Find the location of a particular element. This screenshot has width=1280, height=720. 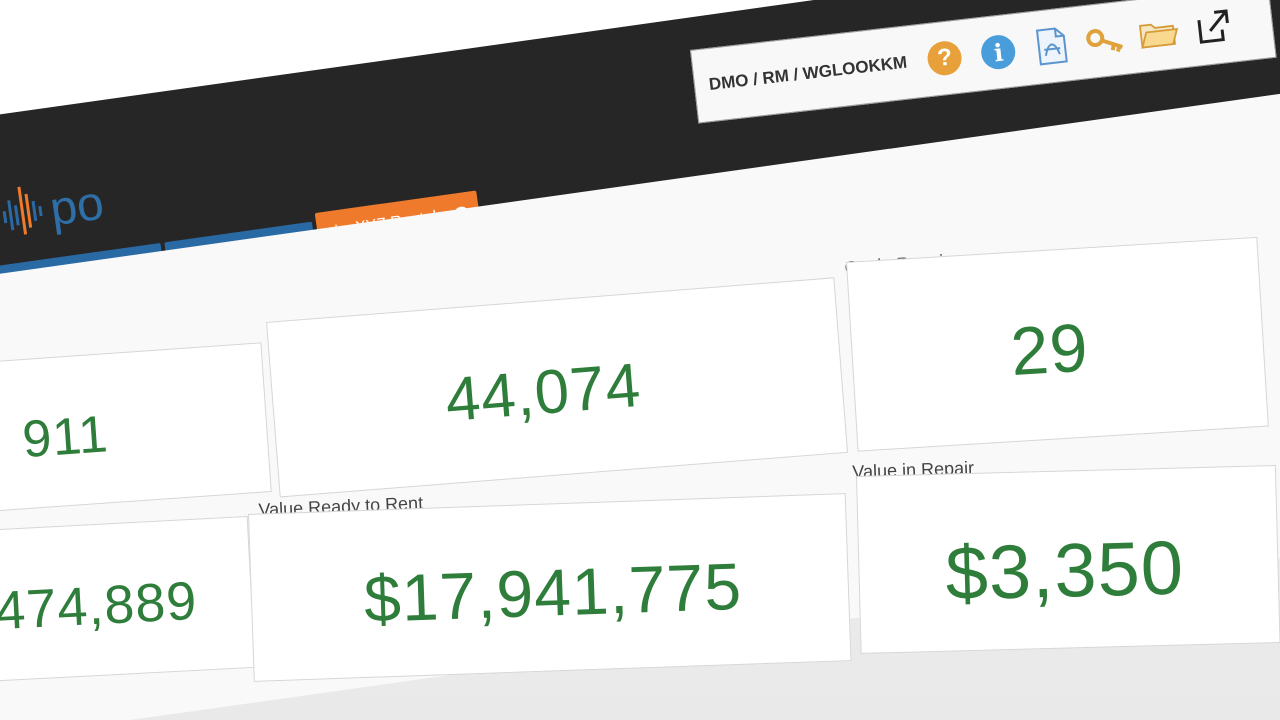

logo-text: po is located at coordinates (77, 206).